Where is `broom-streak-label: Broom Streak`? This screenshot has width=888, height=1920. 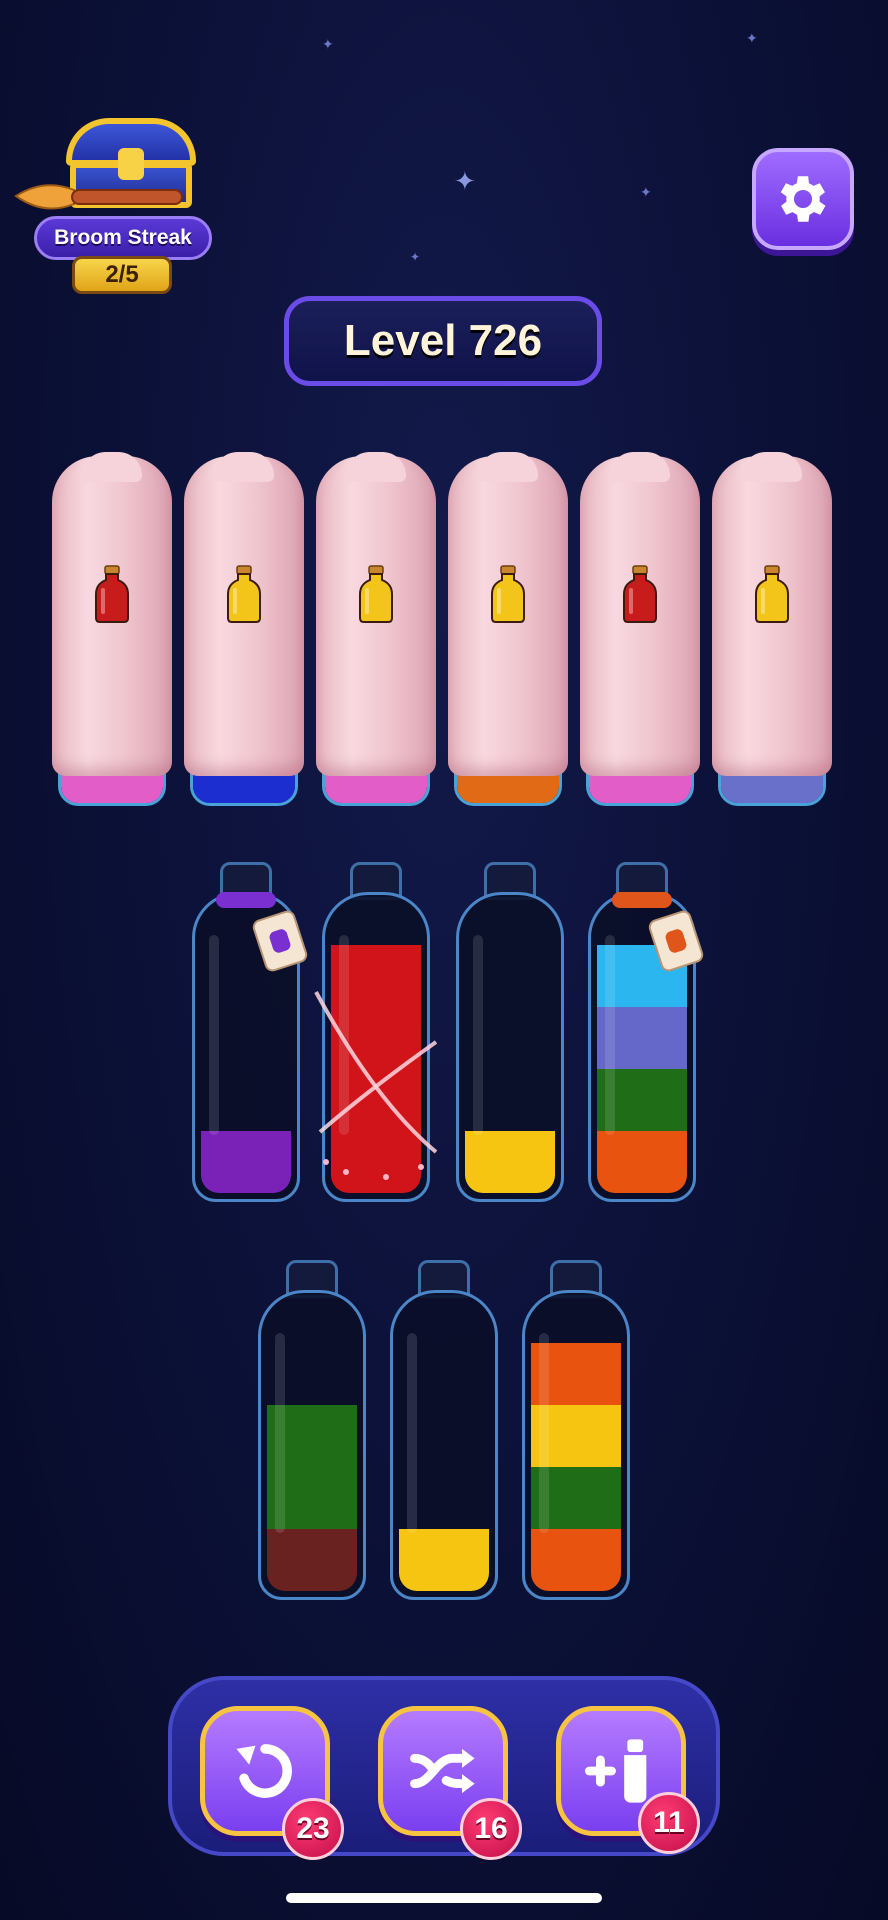
broom-streak-label: Broom Streak is located at coordinates (123, 237).